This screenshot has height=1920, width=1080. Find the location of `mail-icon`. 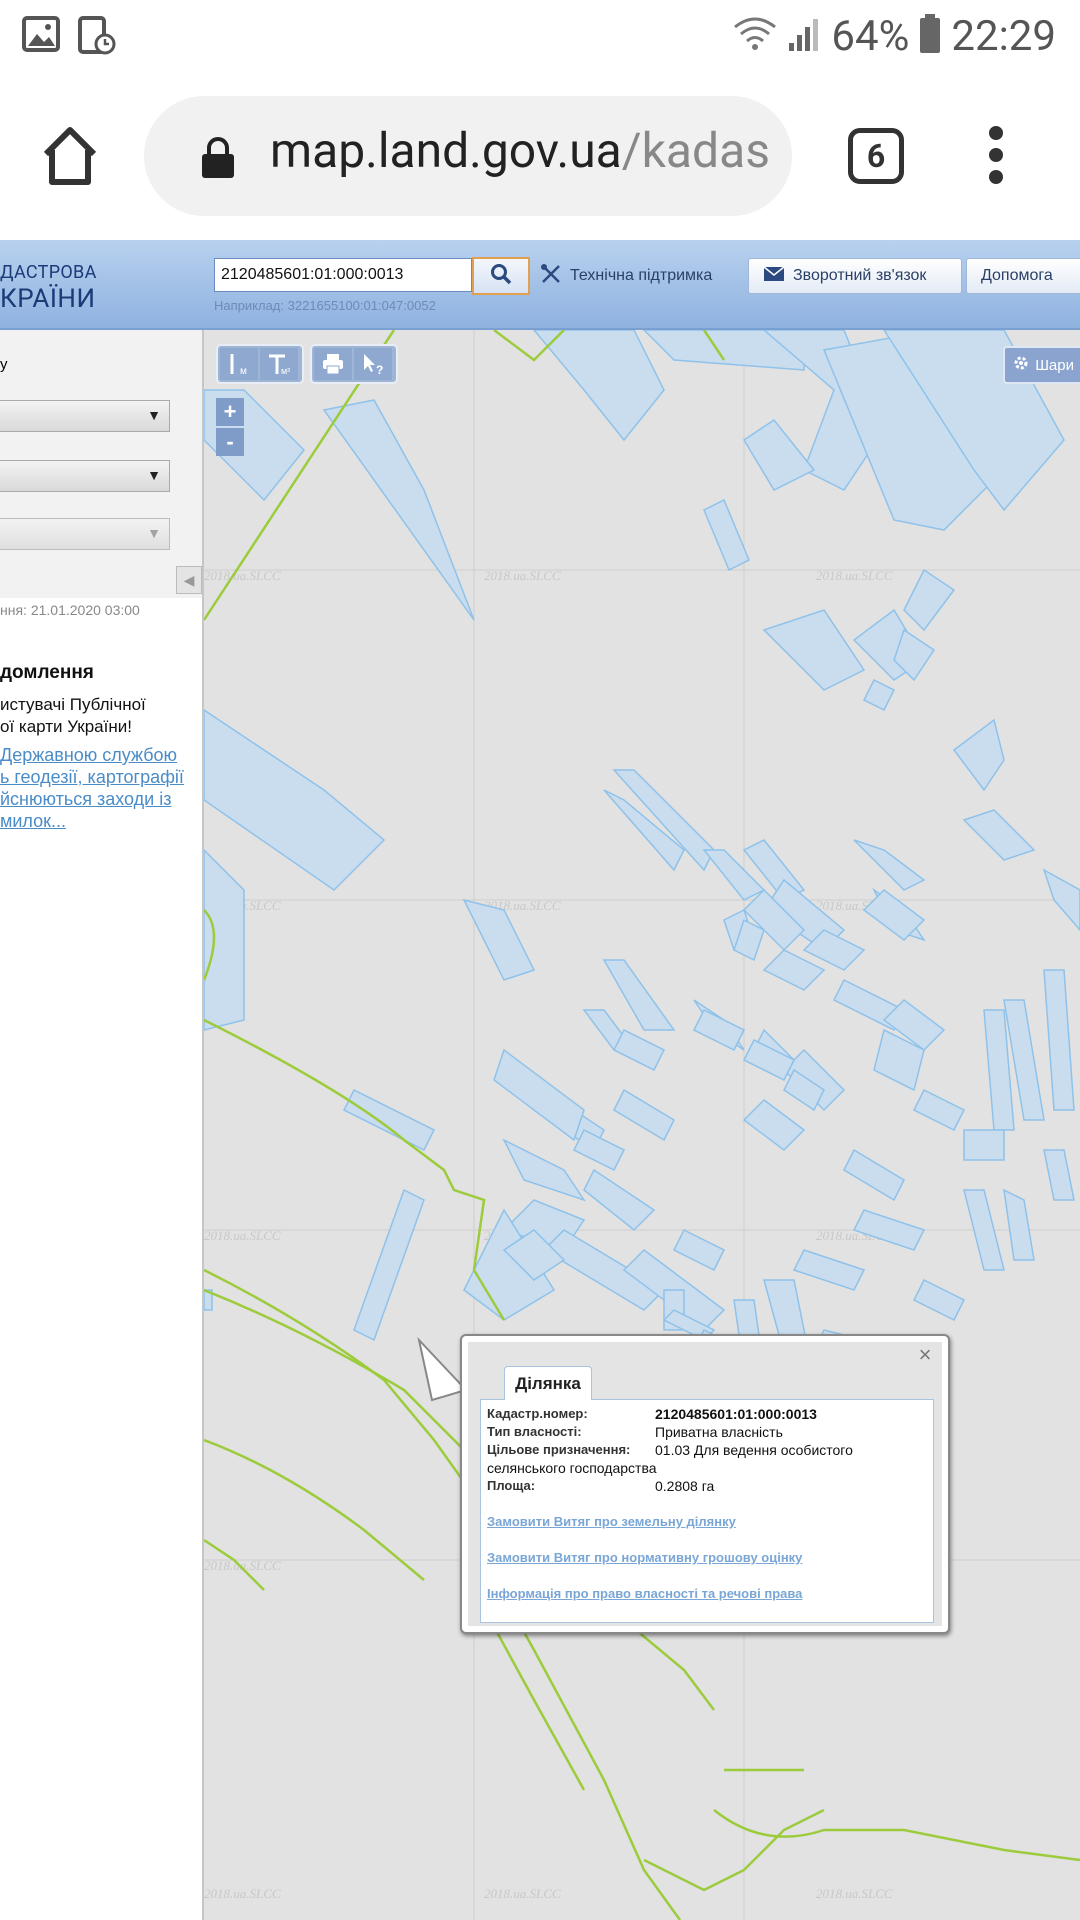

mail-icon is located at coordinates (774, 276).